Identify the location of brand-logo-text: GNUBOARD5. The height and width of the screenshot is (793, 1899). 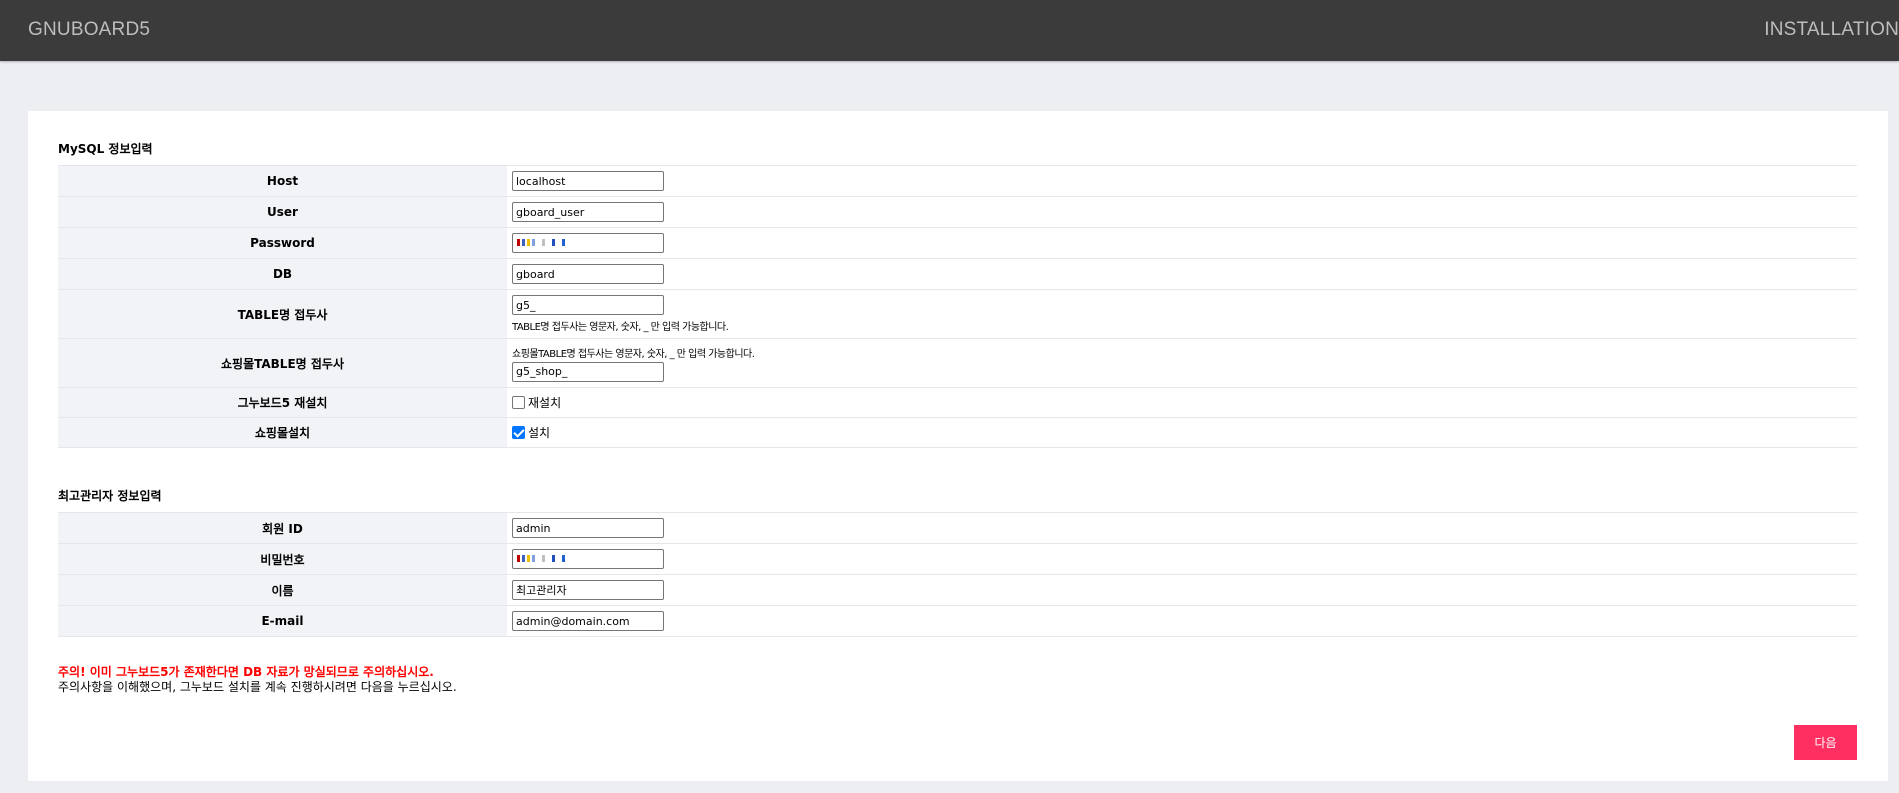
(89, 29).